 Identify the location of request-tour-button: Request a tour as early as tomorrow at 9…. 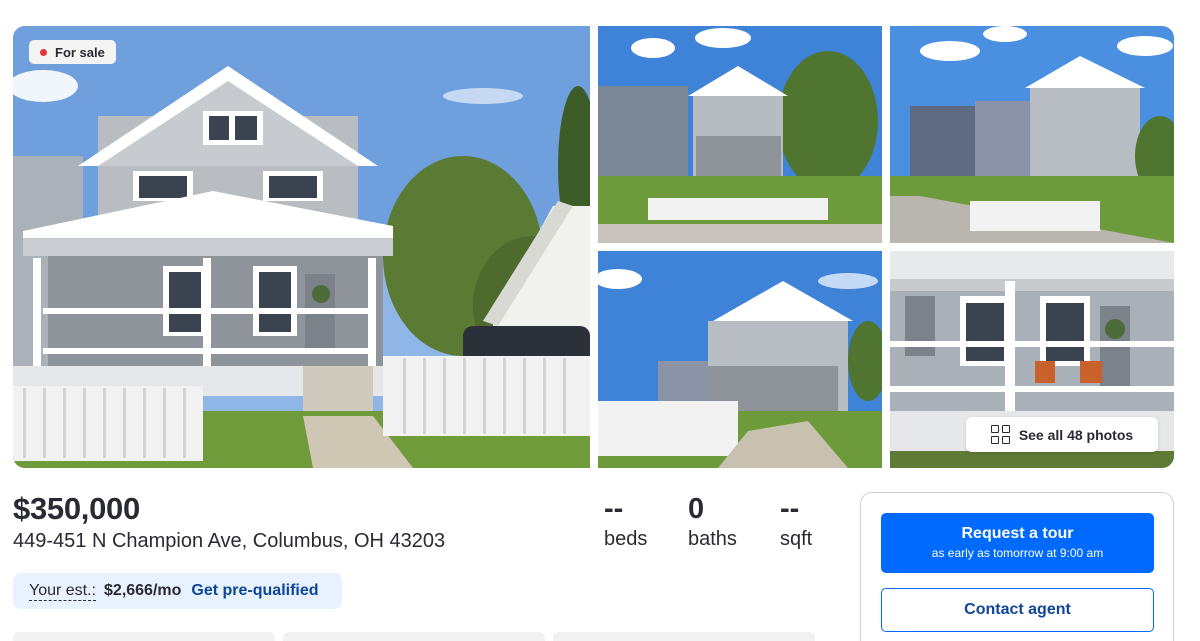
(1017, 543).